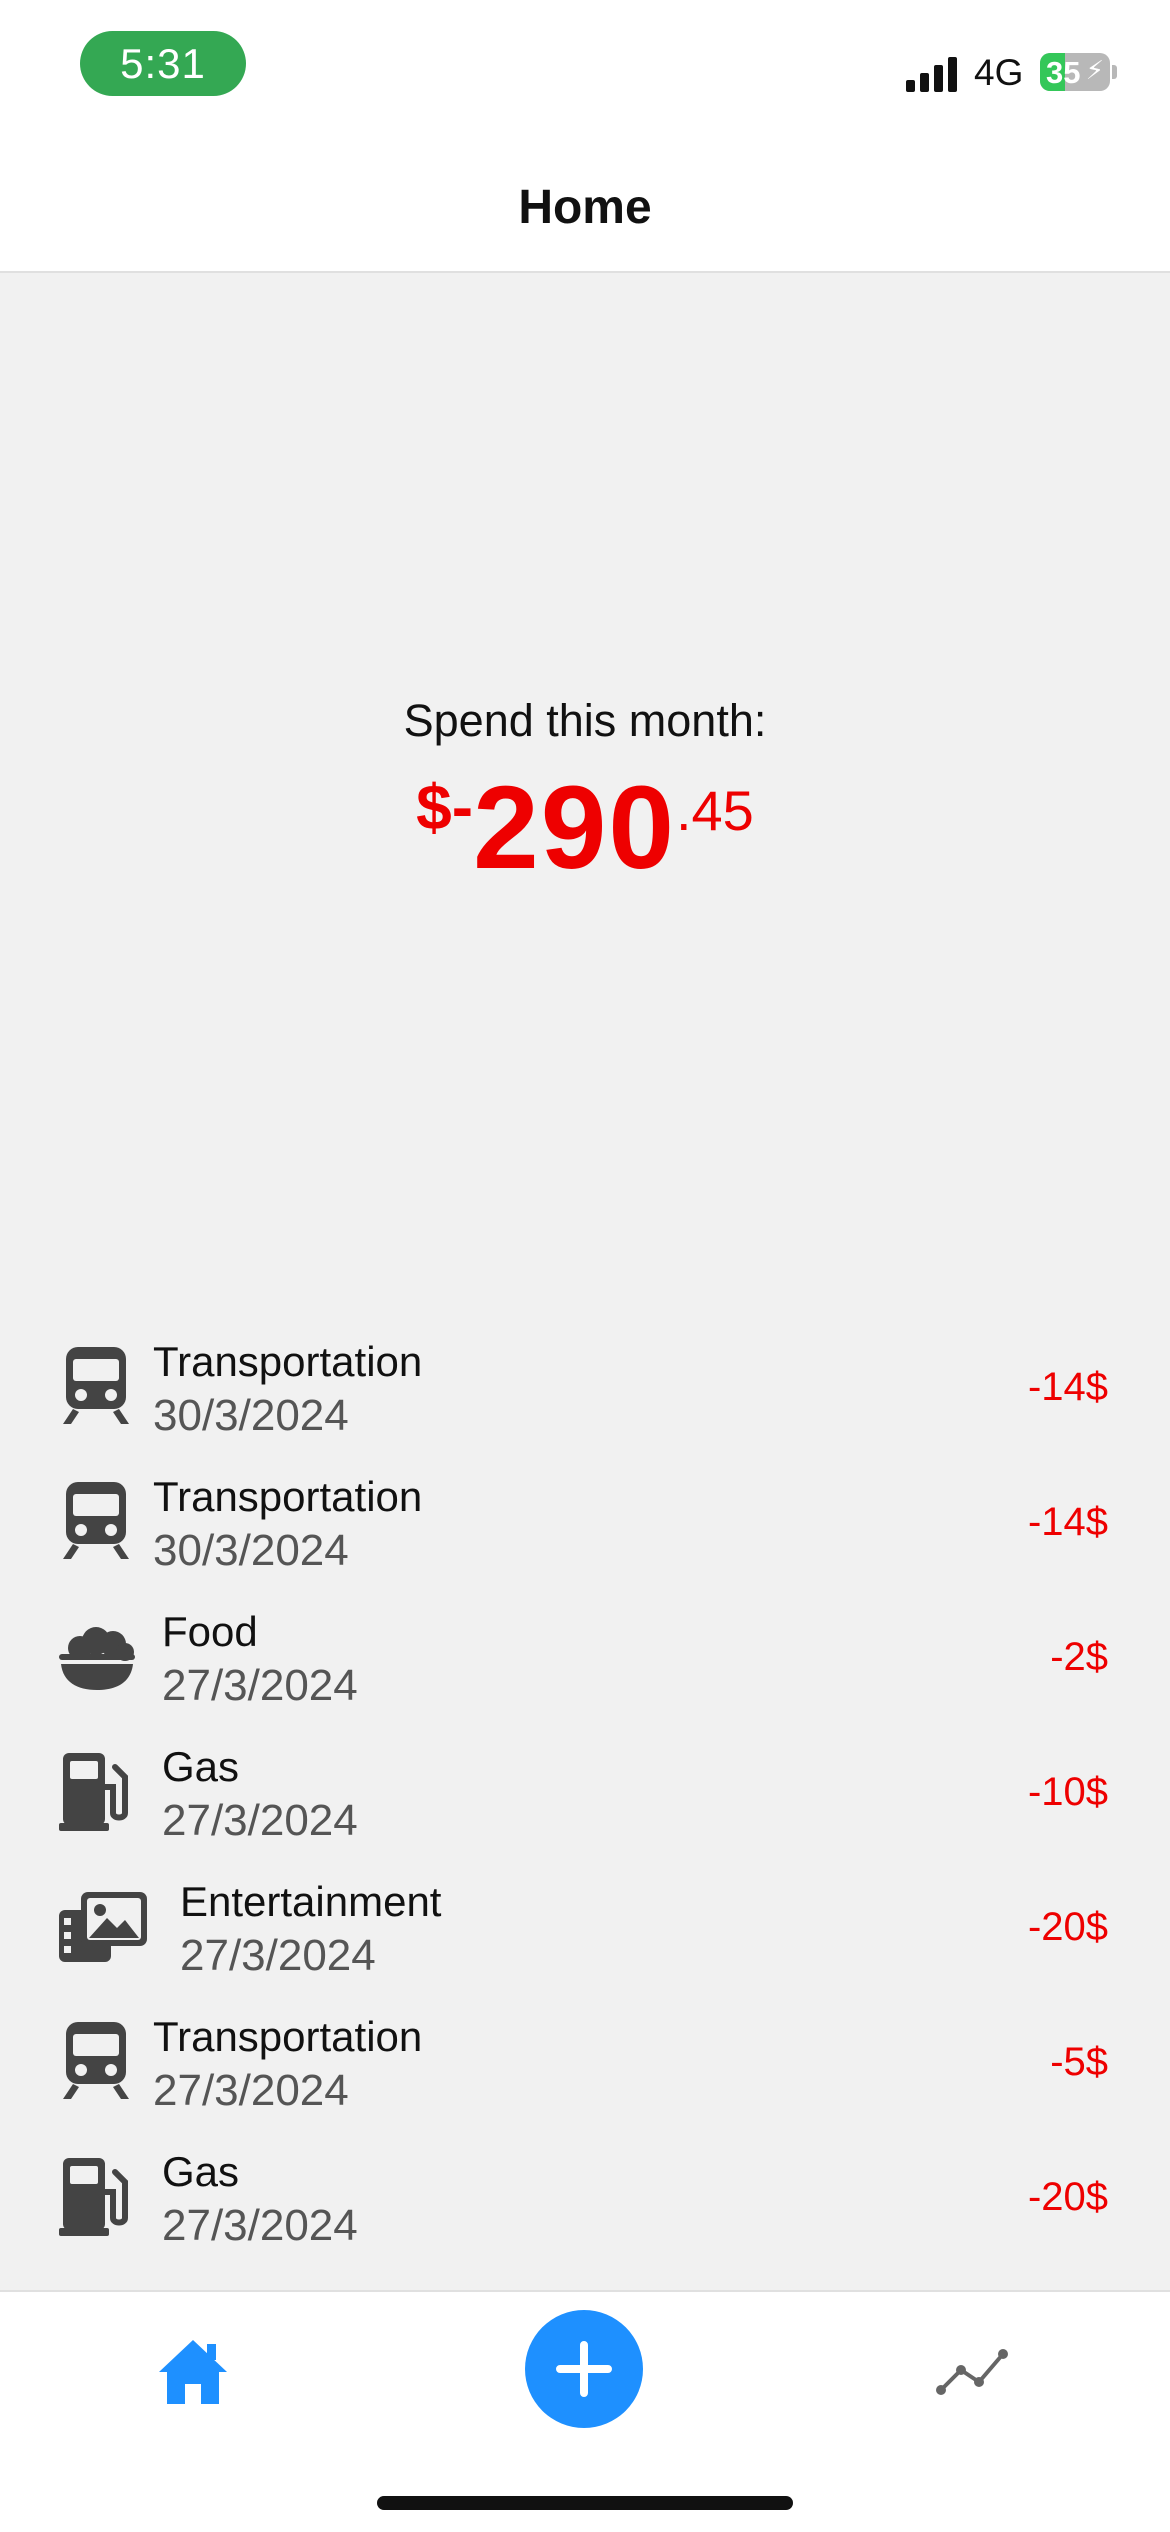  I want to click on photo-film-icon, so click(103, 1927).